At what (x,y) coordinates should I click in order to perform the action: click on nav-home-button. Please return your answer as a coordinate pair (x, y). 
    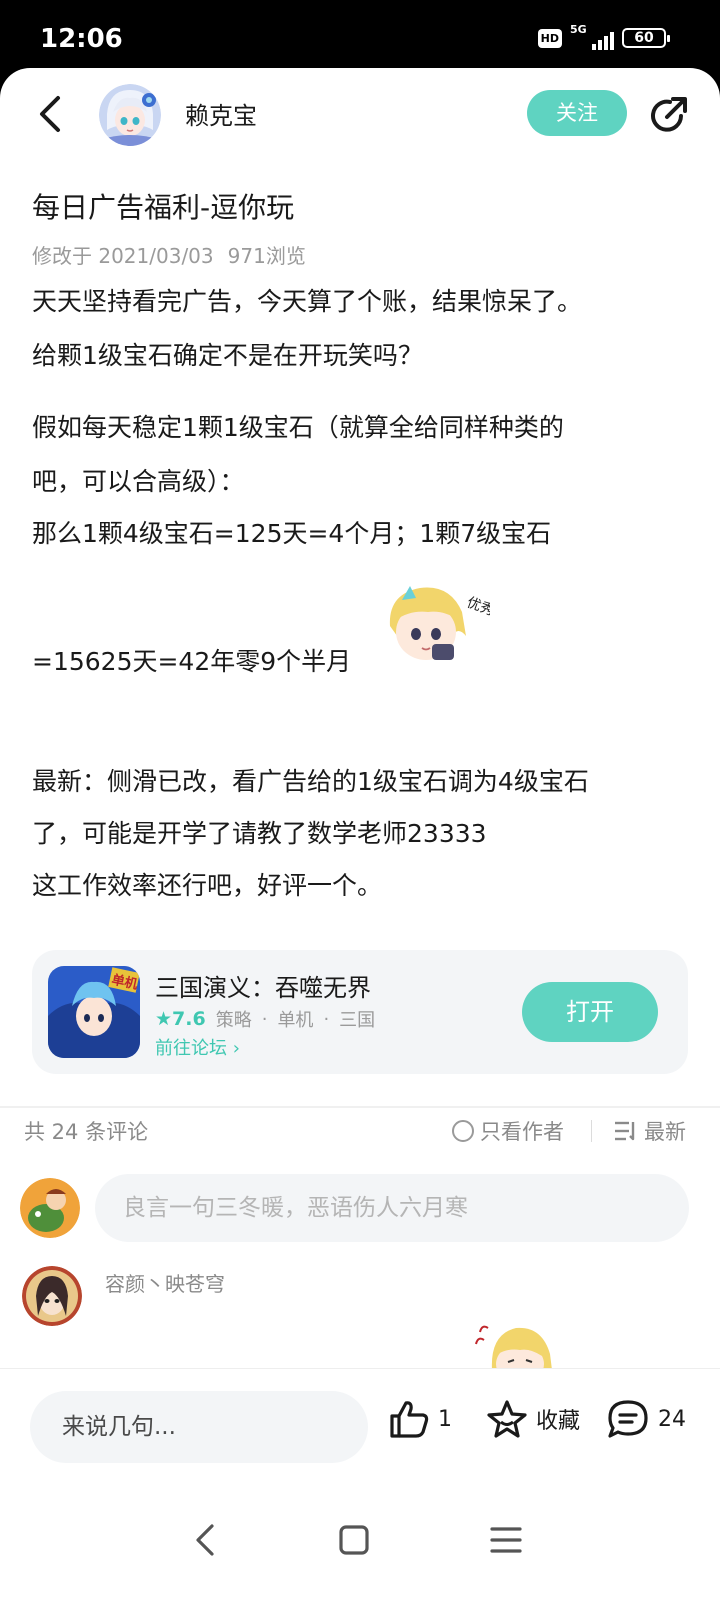
    Looking at the image, I should click on (354, 1540).